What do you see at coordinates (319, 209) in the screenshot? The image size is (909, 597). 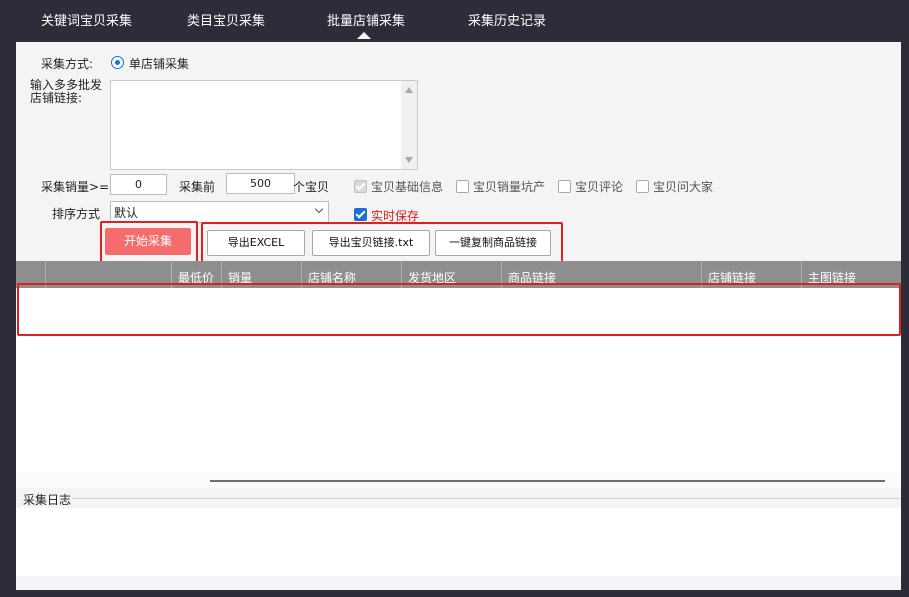 I see `chevron-down-icon` at bounding box center [319, 209].